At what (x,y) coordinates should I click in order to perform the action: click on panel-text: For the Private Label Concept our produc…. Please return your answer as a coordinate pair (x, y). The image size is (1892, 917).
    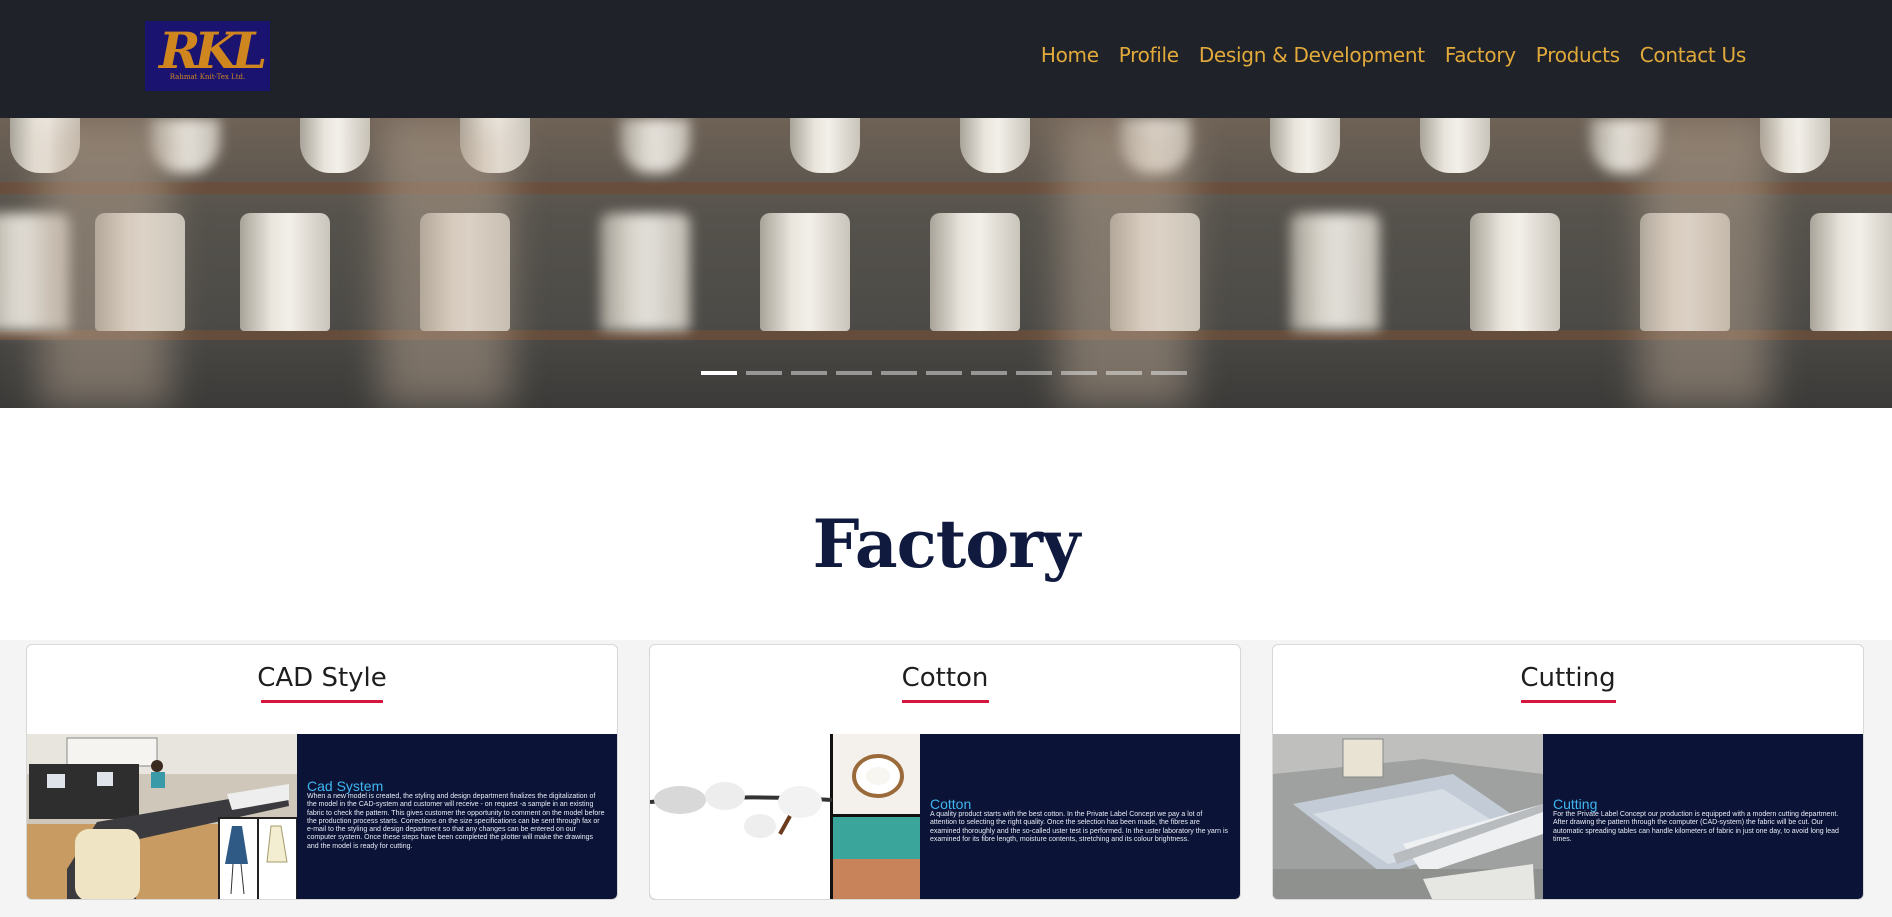
    Looking at the image, I should click on (1696, 827).